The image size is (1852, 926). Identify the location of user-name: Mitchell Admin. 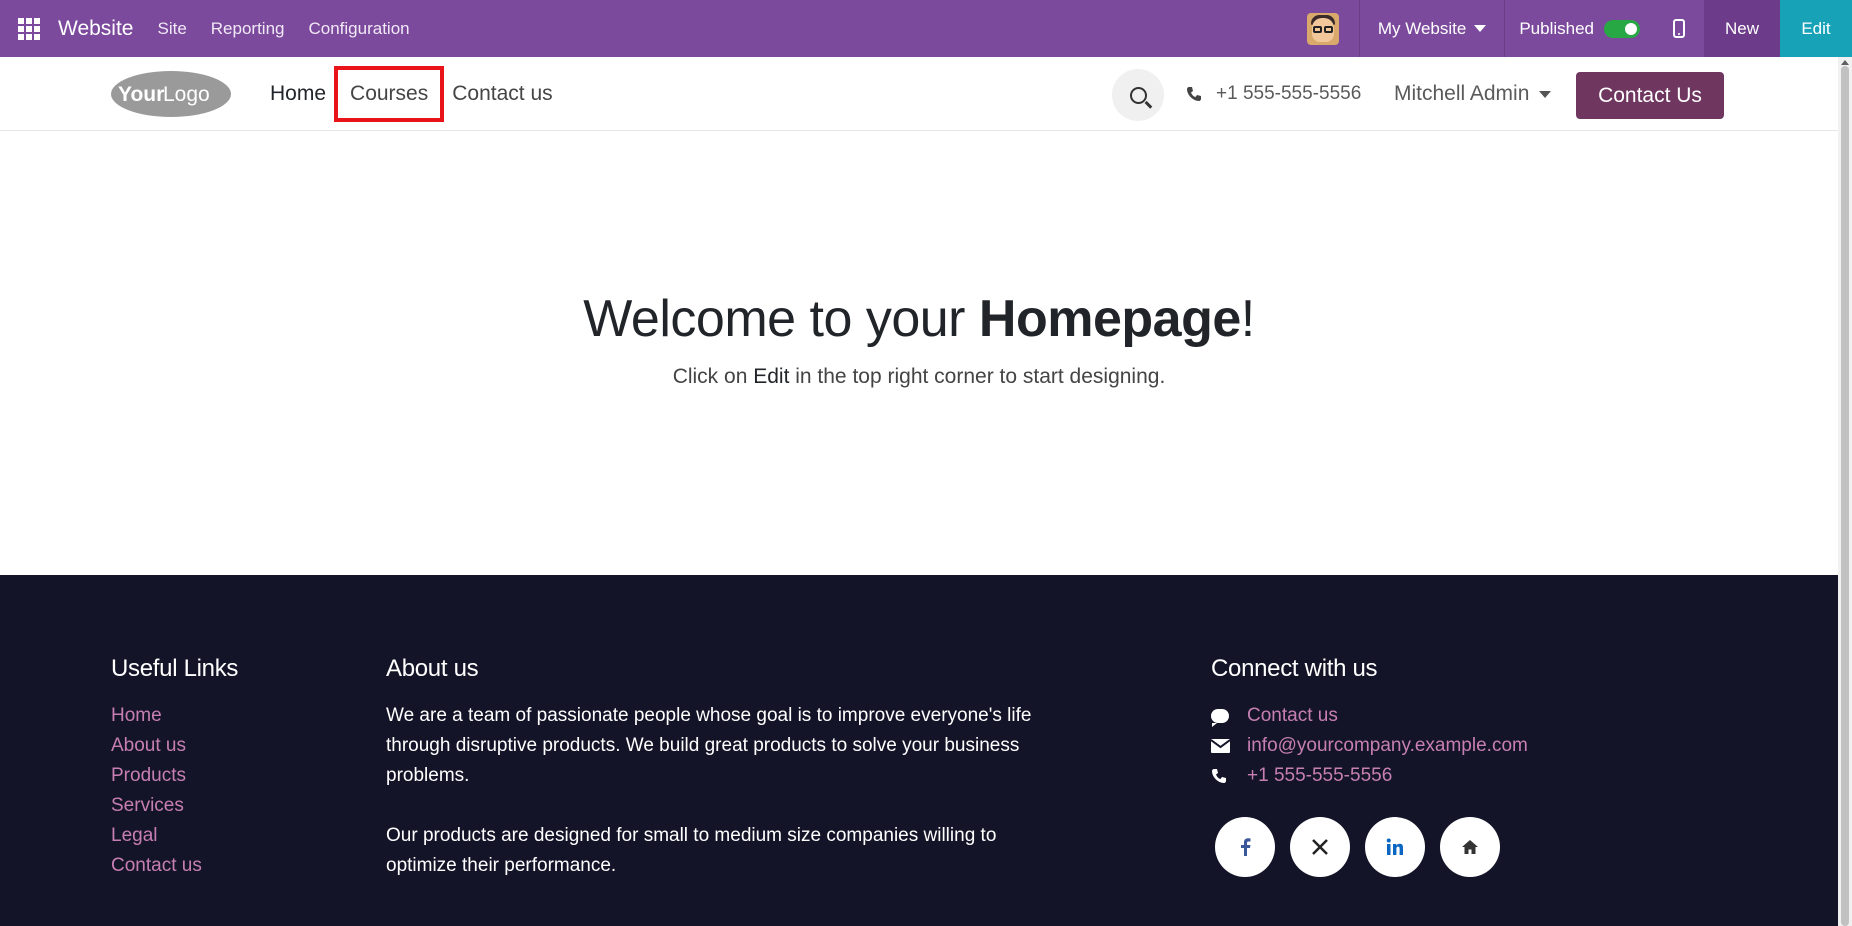
(1462, 93).